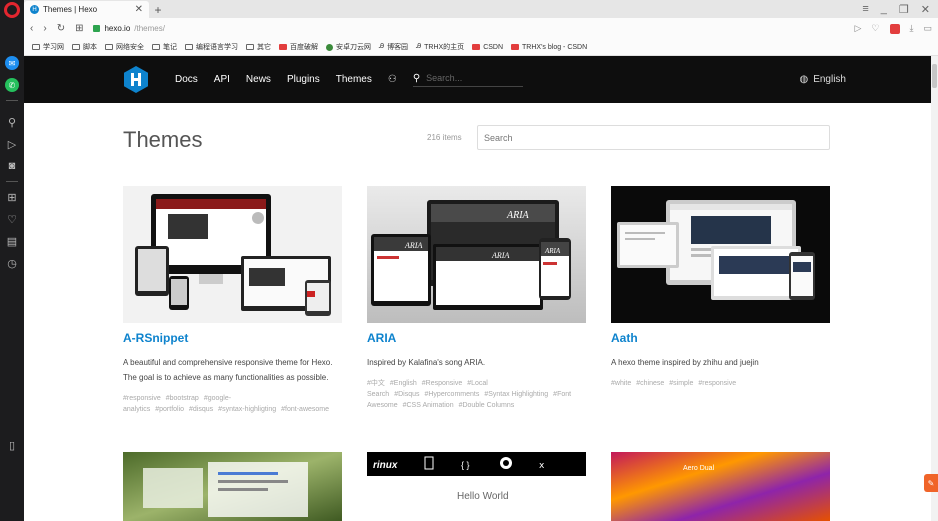  What do you see at coordinates (376, 383) in the screenshot?
I see `theme-tag: #中文` at bounding box center [376, 383].